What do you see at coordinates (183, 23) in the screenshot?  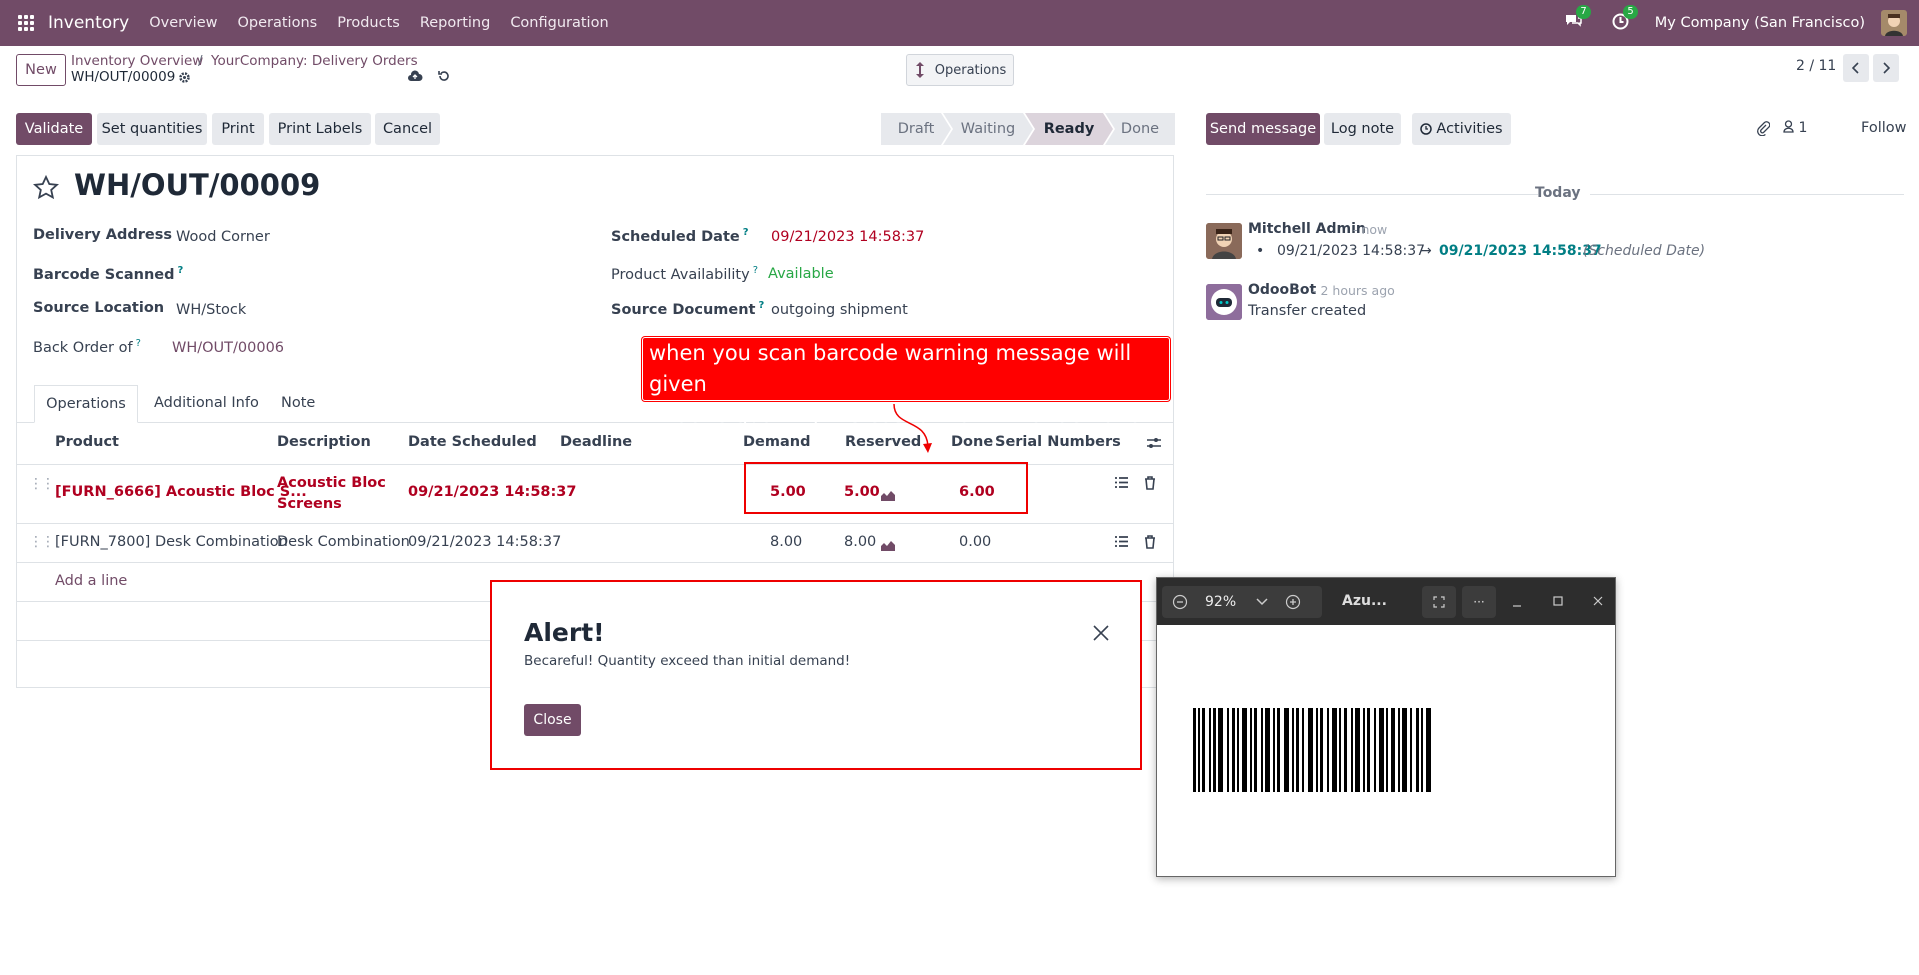 I see `menu-overview: Overview` at bounding box center [183, 23].